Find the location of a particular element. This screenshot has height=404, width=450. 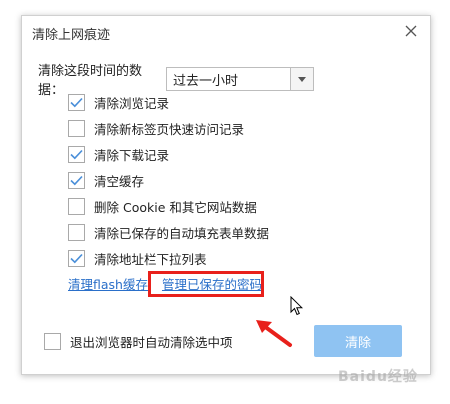

option-browsing-history: 清除浏览记录 is located at coordinates (118, 102).